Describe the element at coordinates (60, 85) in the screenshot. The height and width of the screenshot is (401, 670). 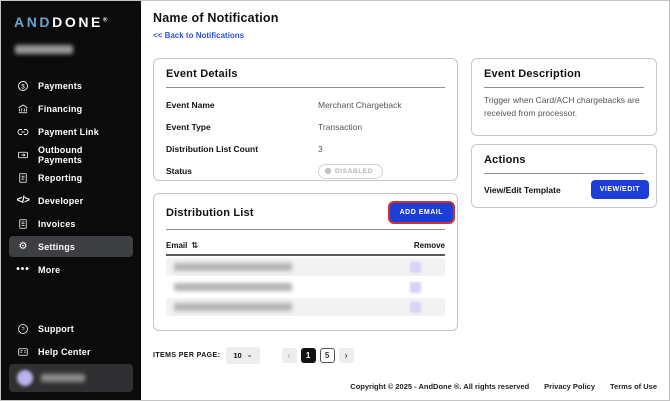
I see `sidebar-item-label: Payments` at that location.